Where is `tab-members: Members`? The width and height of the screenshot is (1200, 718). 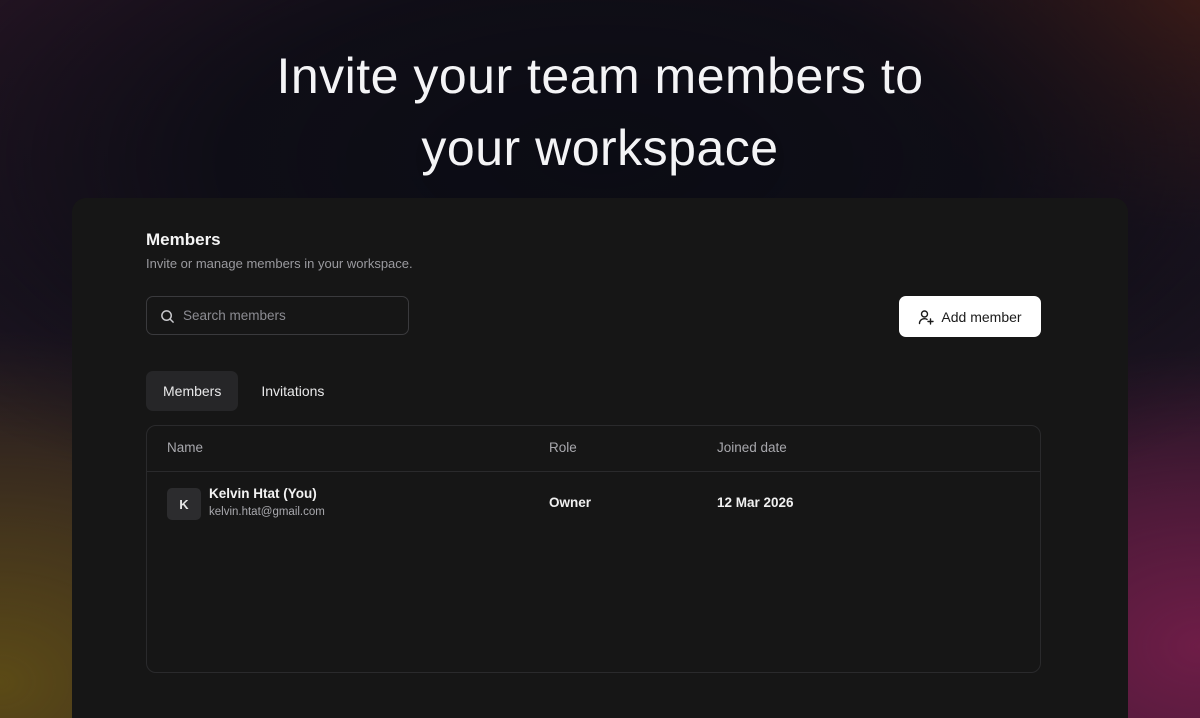
tab-members: Members is located at coordinates (192, 391).